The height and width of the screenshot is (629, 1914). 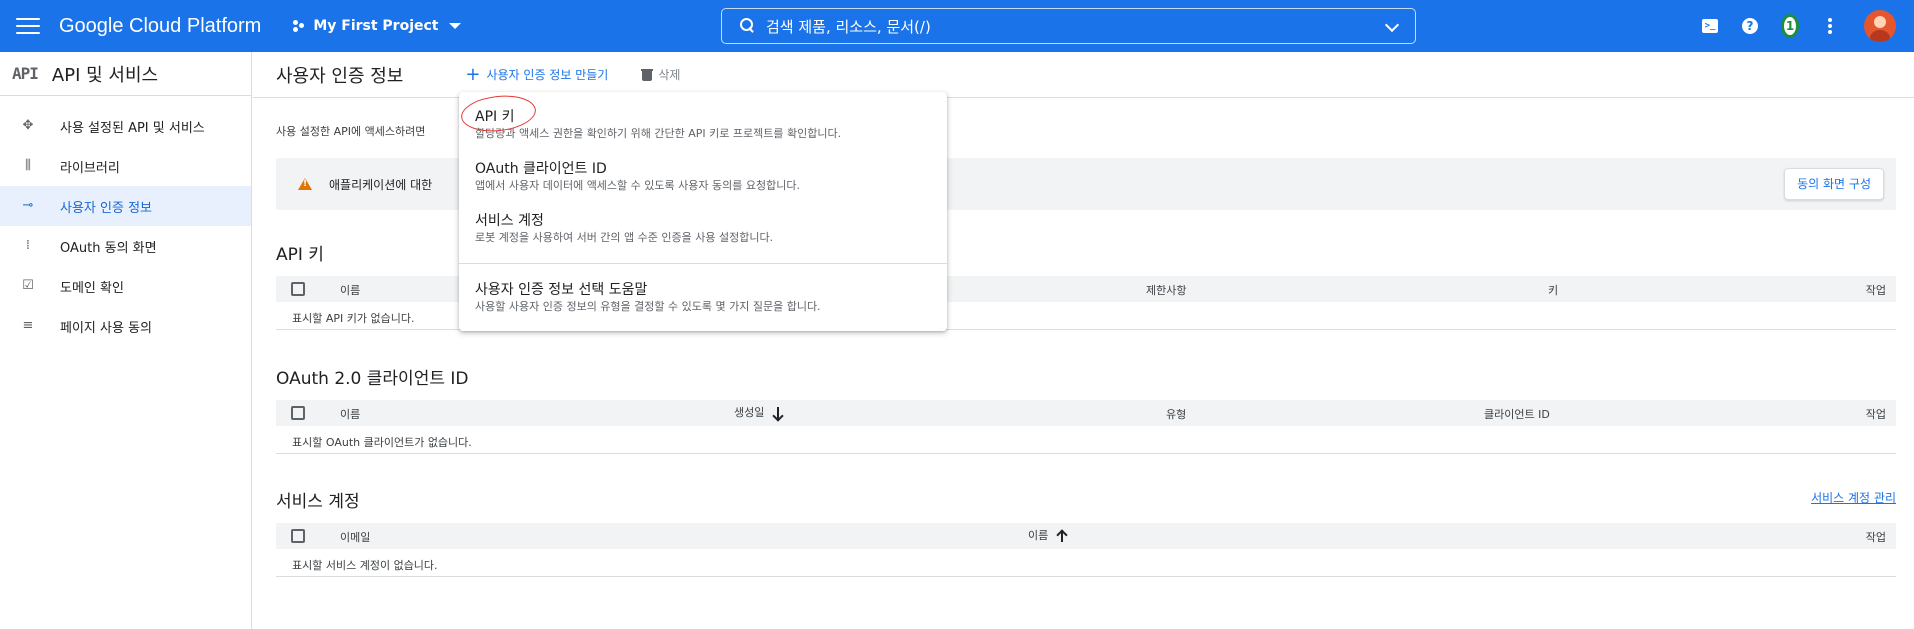 What do you see at coordinates (28, 205) in the screenshot?
I see `key-icon: ⊸` at bounding box center [28, 205].